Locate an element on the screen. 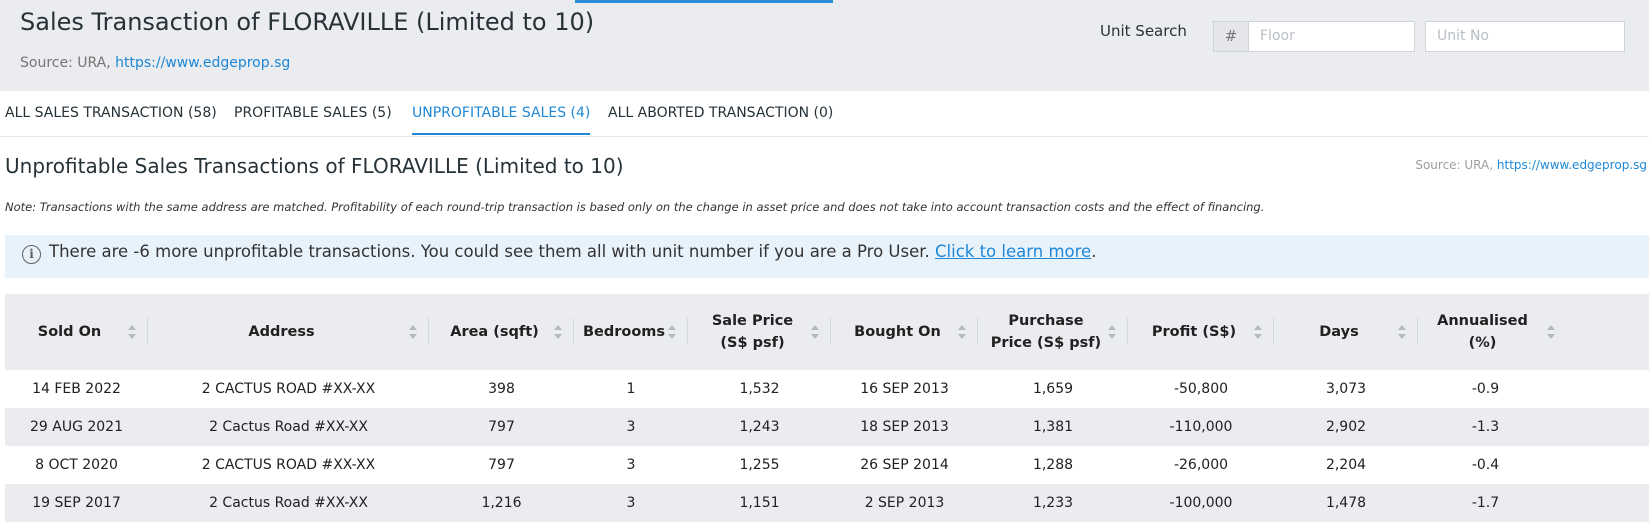 The image size is (1649, 525). cell-sale-price: 1,243 is located at coordinates (759, 427).